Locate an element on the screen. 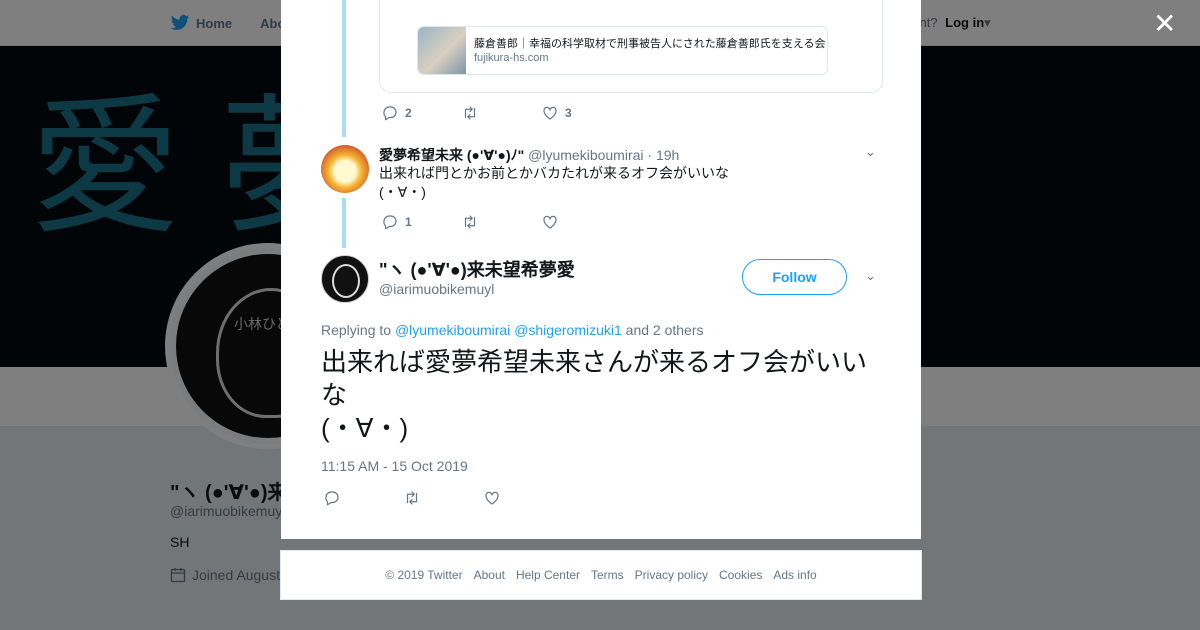 This screenshot has height=630, width=1200. reply-button is located at coordinates (363, 498).